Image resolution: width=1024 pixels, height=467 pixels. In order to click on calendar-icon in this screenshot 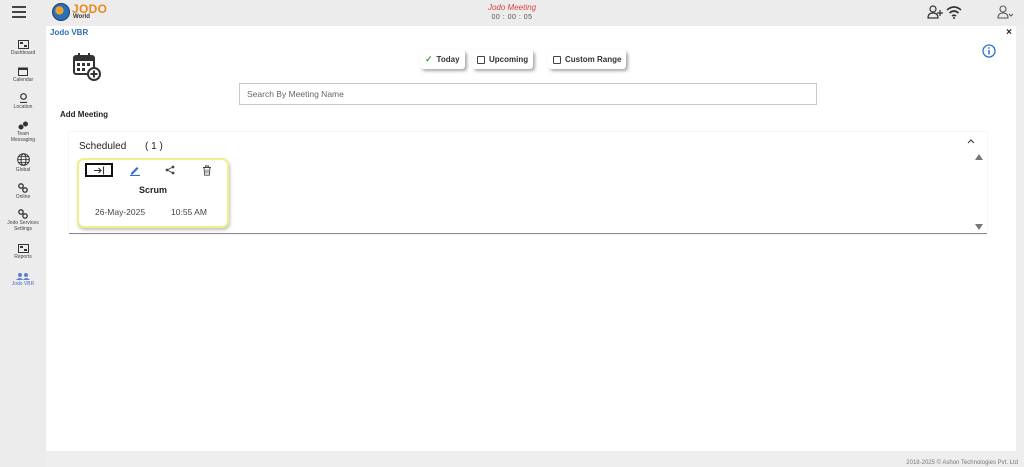, I will do `click(23, 71)`.